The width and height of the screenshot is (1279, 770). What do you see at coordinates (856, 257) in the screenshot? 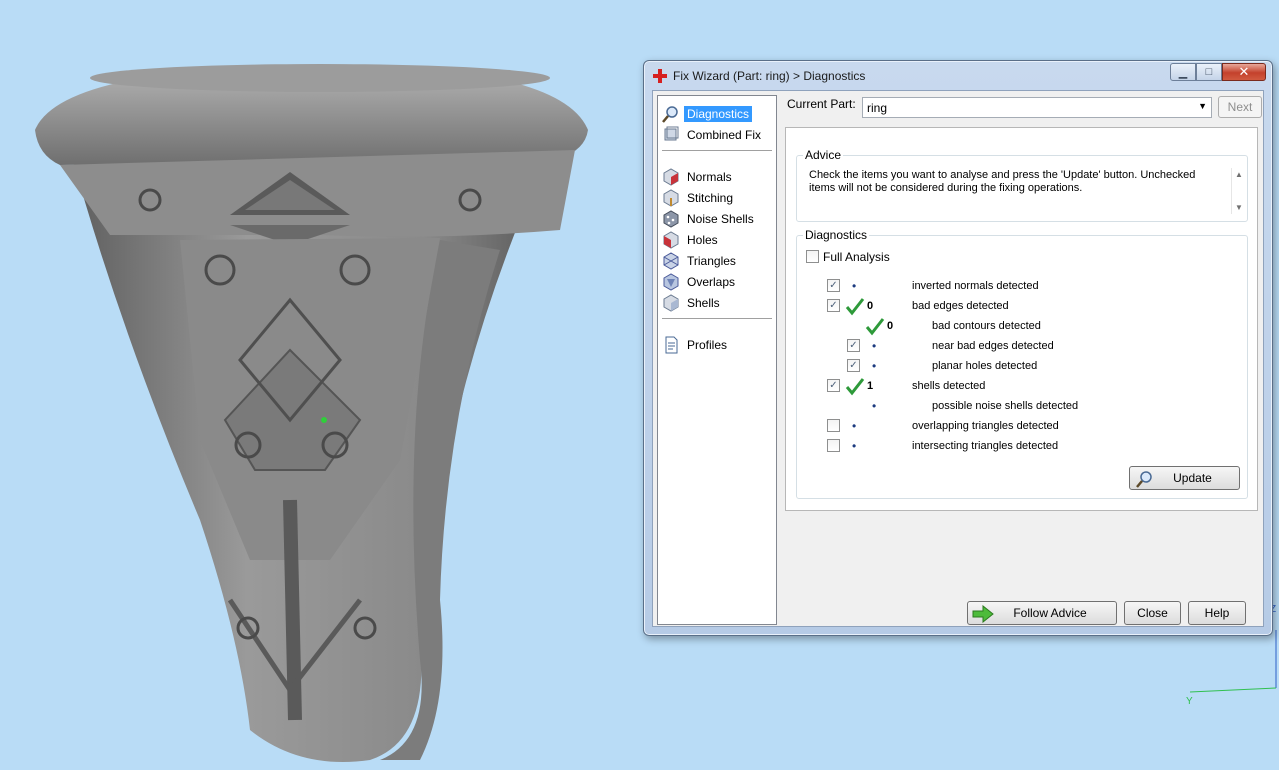
I see `full-analysis-label: Full Analysis` at bounding box center [856, 257].